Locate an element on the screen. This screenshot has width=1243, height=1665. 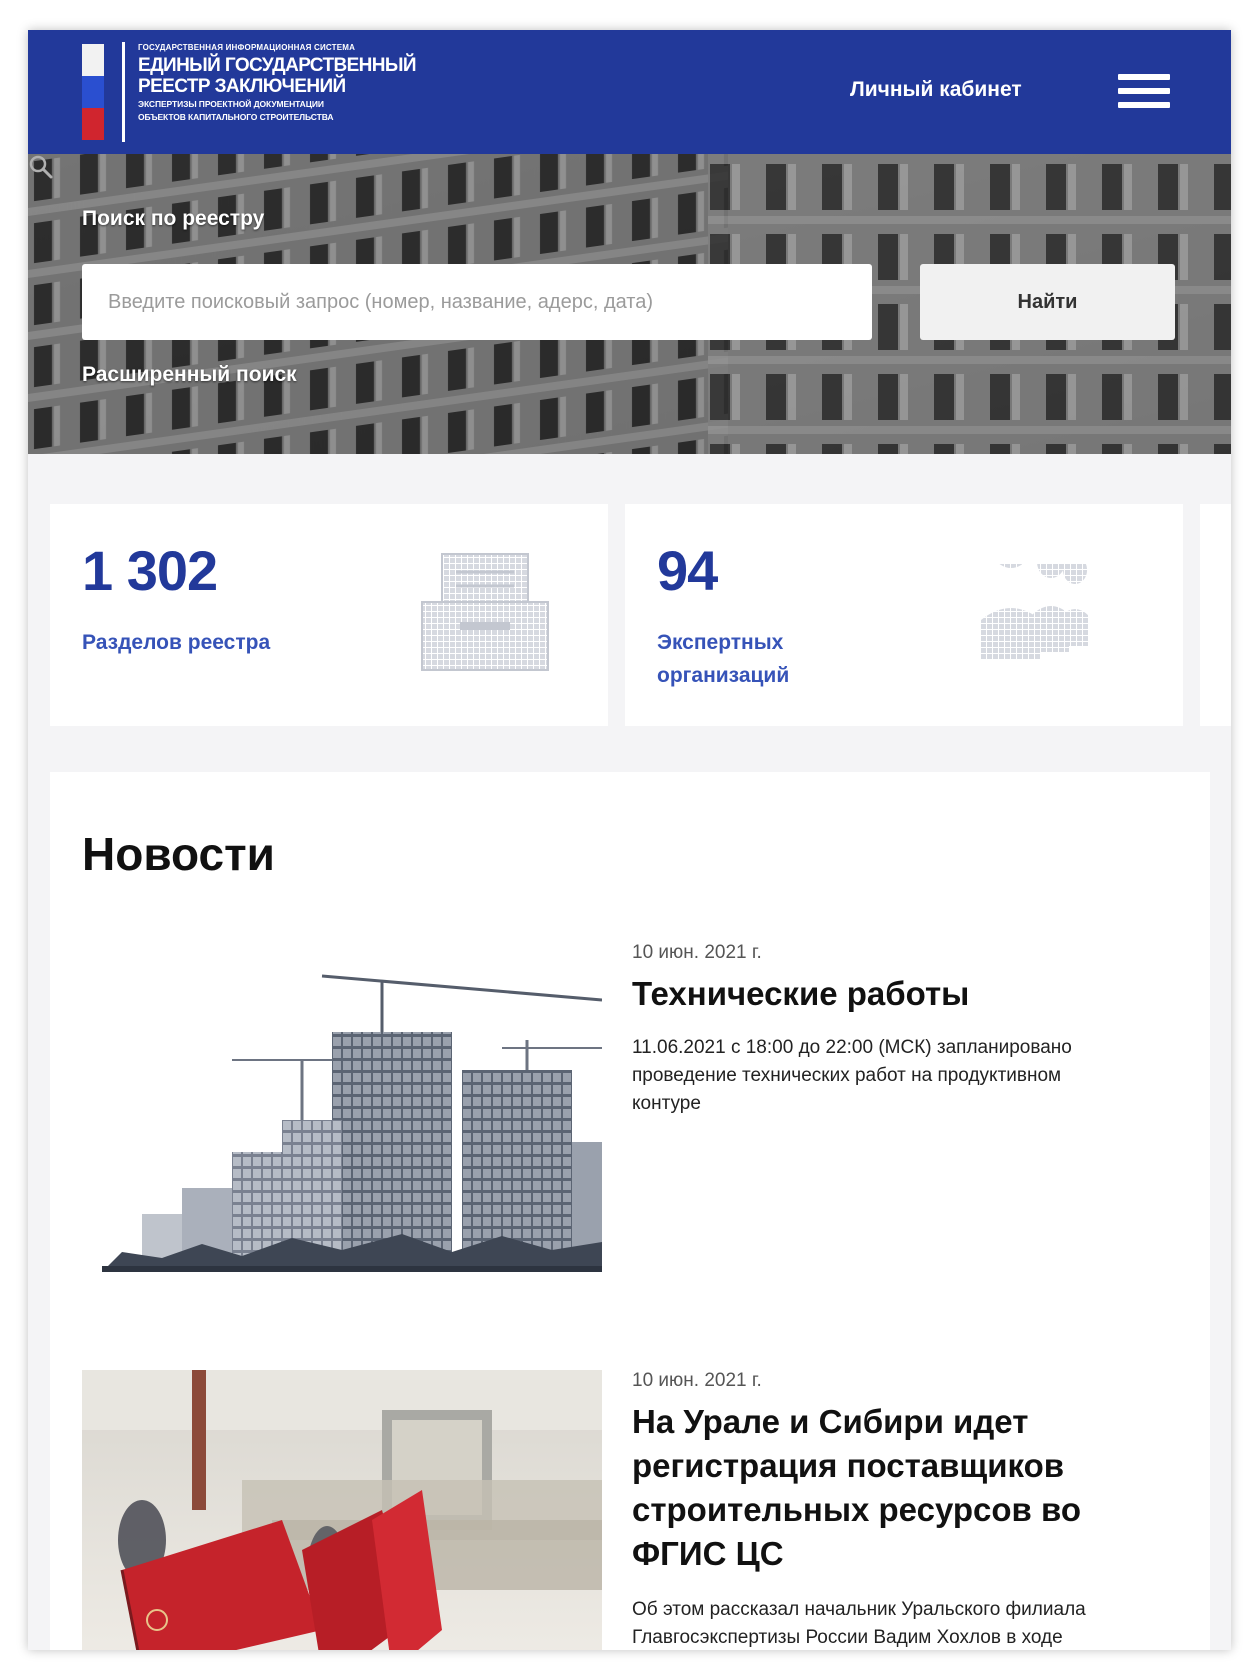
stat-card-registry-sections: 1 302 Разделов реестра is located at coordinates (329, 615).